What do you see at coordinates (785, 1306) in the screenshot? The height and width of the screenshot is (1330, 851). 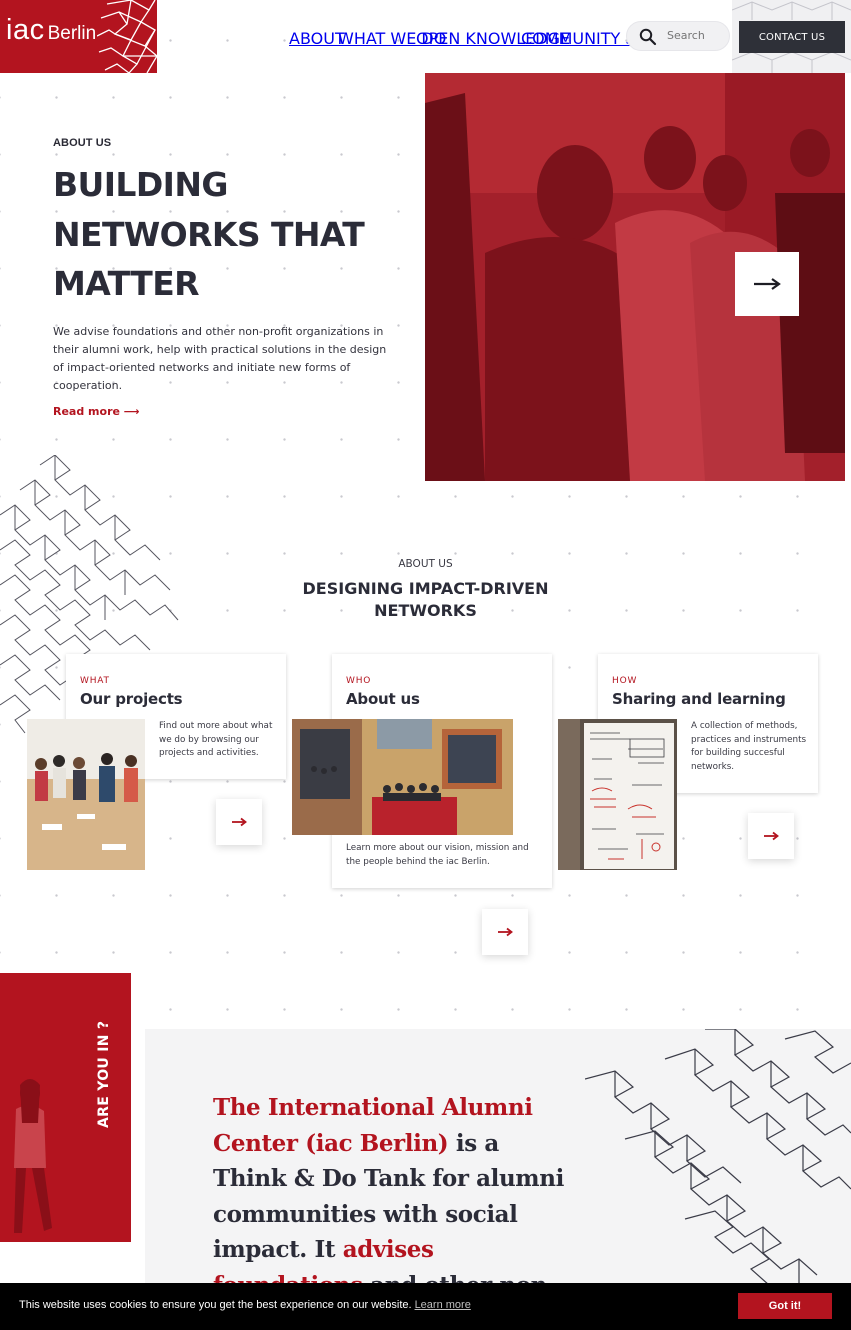 I see `got-it-button: Got it!` at bounding box center [785, 1306].